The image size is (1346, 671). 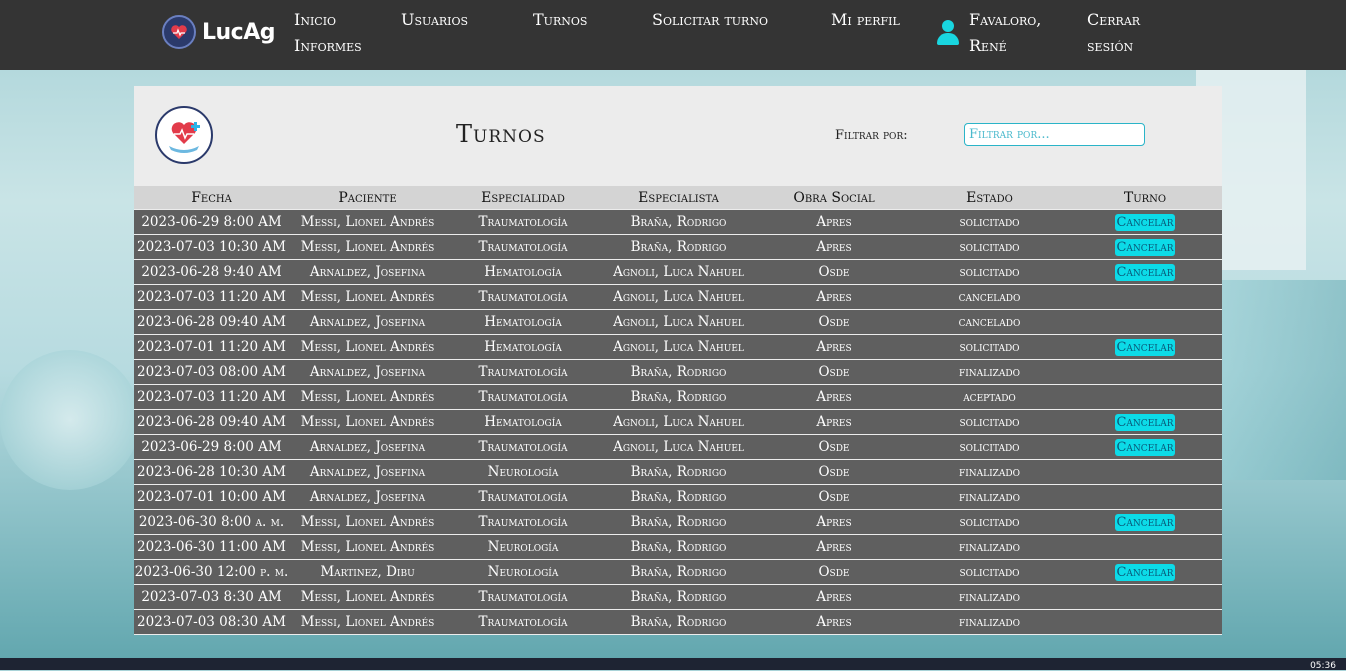 I want to click on filter-input, so click(x=1054, y=134).